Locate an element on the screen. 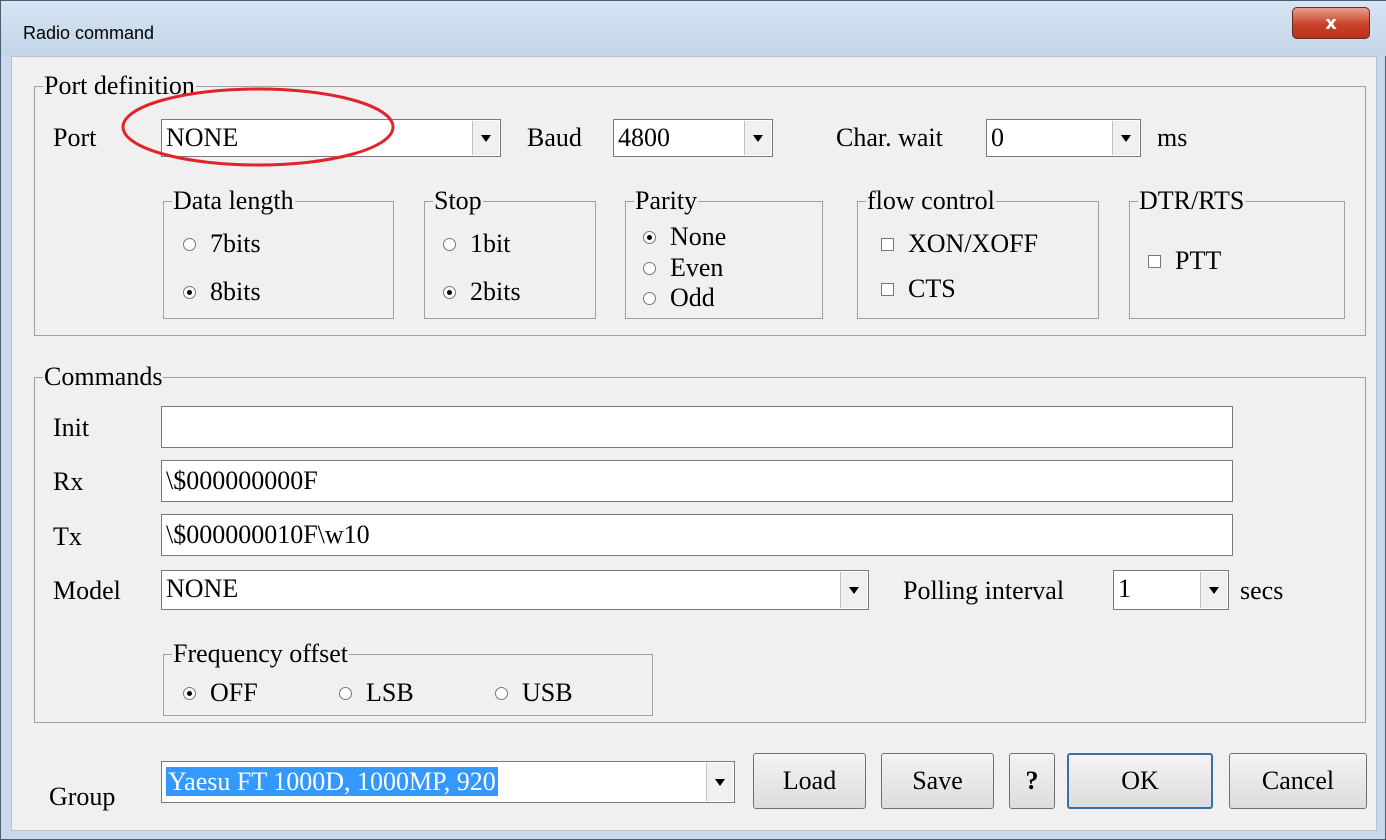 Image resolution: width=1386 pixels, height=840 pixels. group-value: Yaesu FT 1000D, 1000MP, 920 is located at coordinates (332, 782).